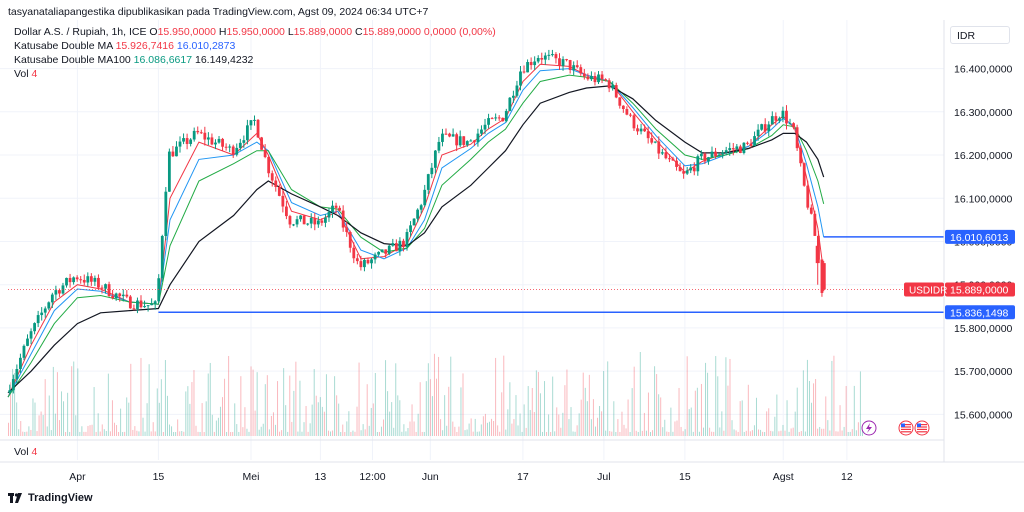 This screenshot has height=512, width=1024. Describe the element at coordinates (906, 429) in the screenshot. I see `flag-stripe` at that location.